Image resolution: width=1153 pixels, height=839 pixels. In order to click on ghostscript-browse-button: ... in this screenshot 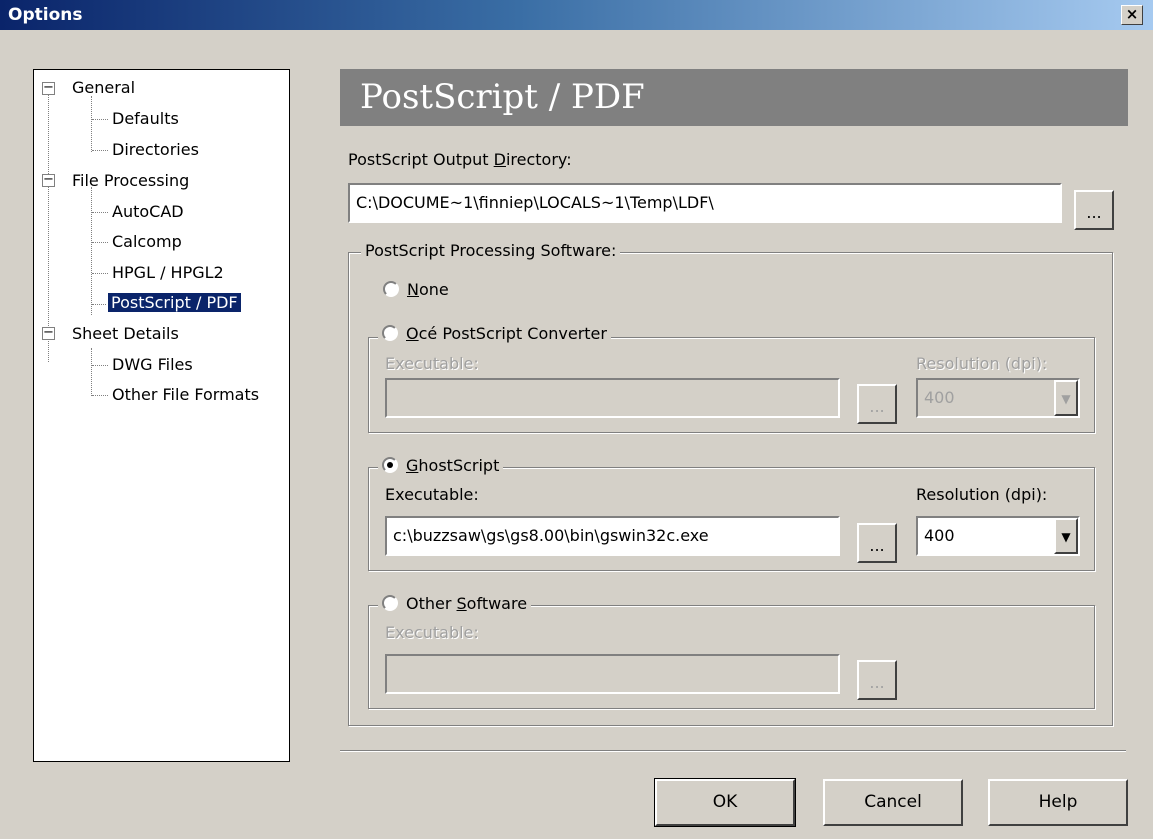, I will do `click(877, 543)`.